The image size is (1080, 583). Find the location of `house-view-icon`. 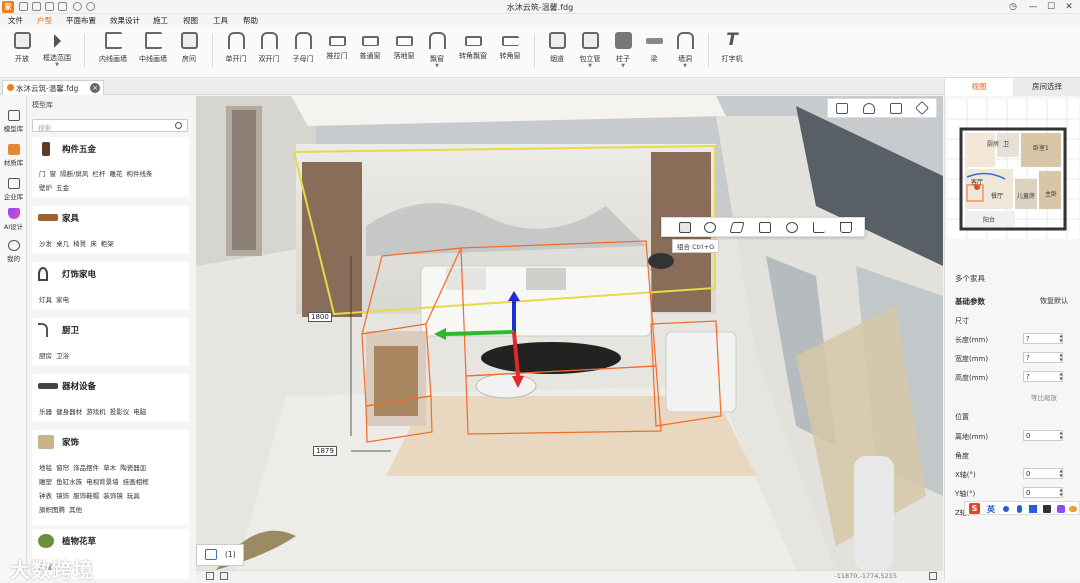

house-view-icon is located at coordinates (869, 108).